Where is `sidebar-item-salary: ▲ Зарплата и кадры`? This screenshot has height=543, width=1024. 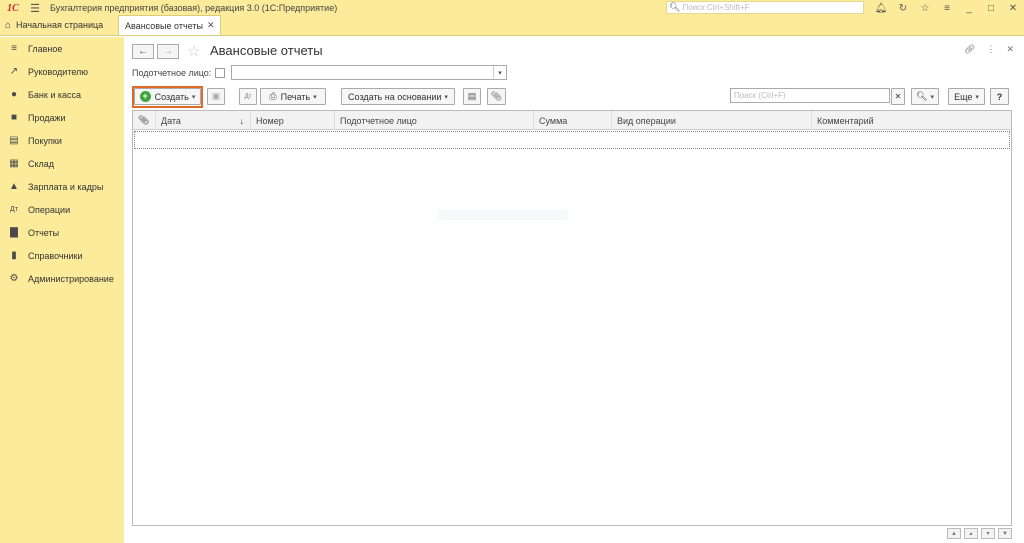
sidebar-item-salary: ▲ Зарплата и кадры is located at coordinates (62, 186).